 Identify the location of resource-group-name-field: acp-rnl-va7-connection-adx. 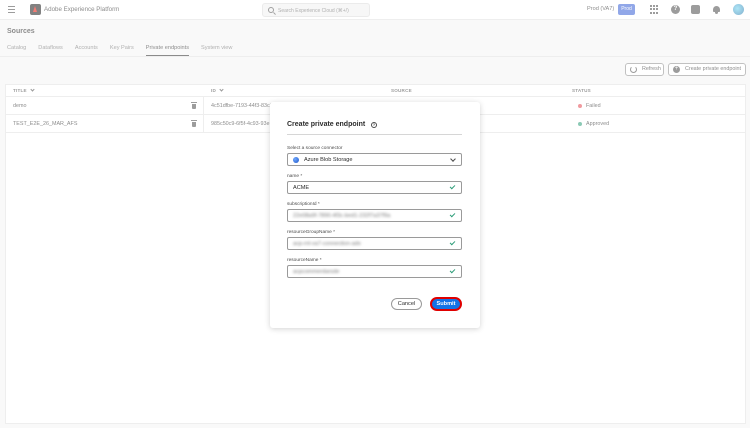
(374, 243).